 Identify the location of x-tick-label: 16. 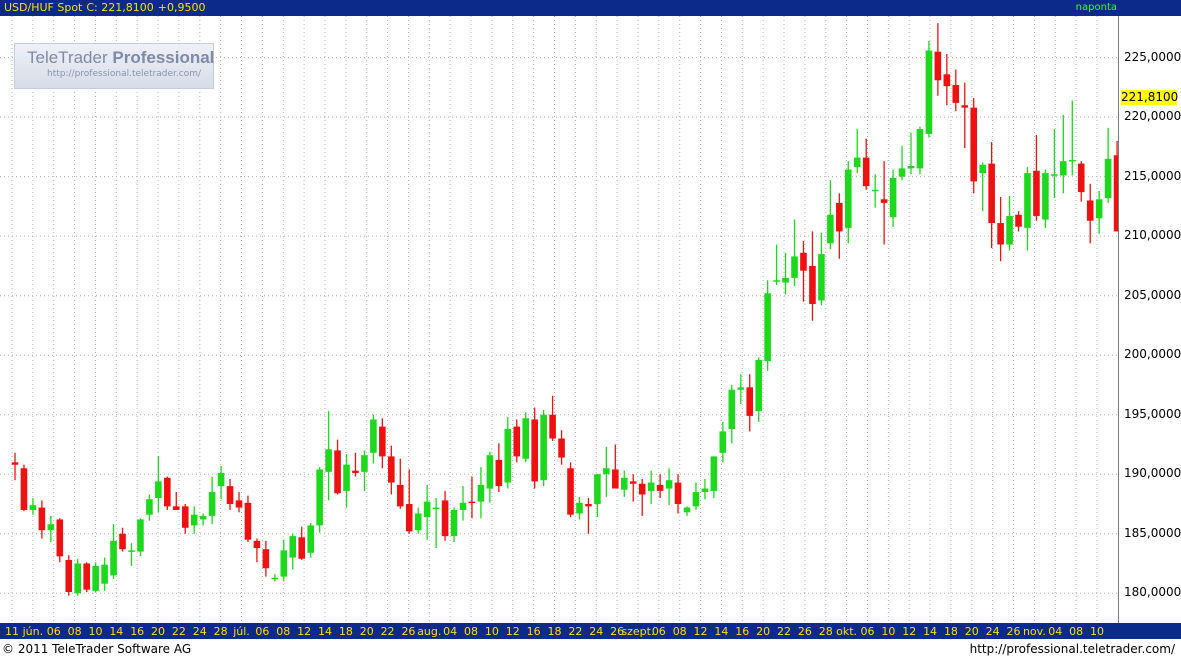
(742, 631).